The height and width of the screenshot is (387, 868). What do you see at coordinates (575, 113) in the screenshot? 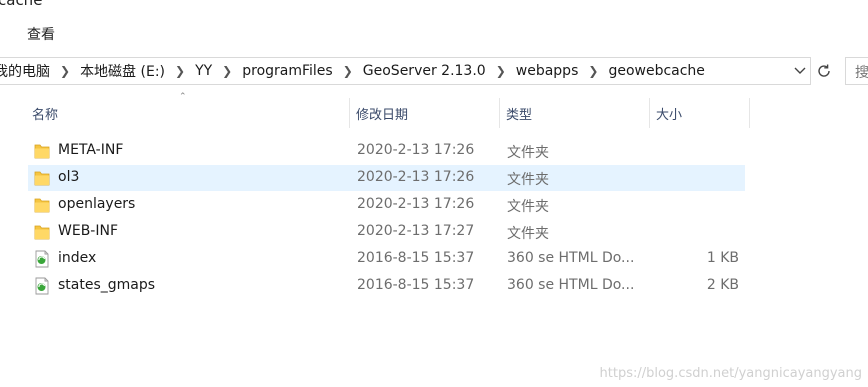
I see `column-header-type: 类型` at bounding box center [575, 113].